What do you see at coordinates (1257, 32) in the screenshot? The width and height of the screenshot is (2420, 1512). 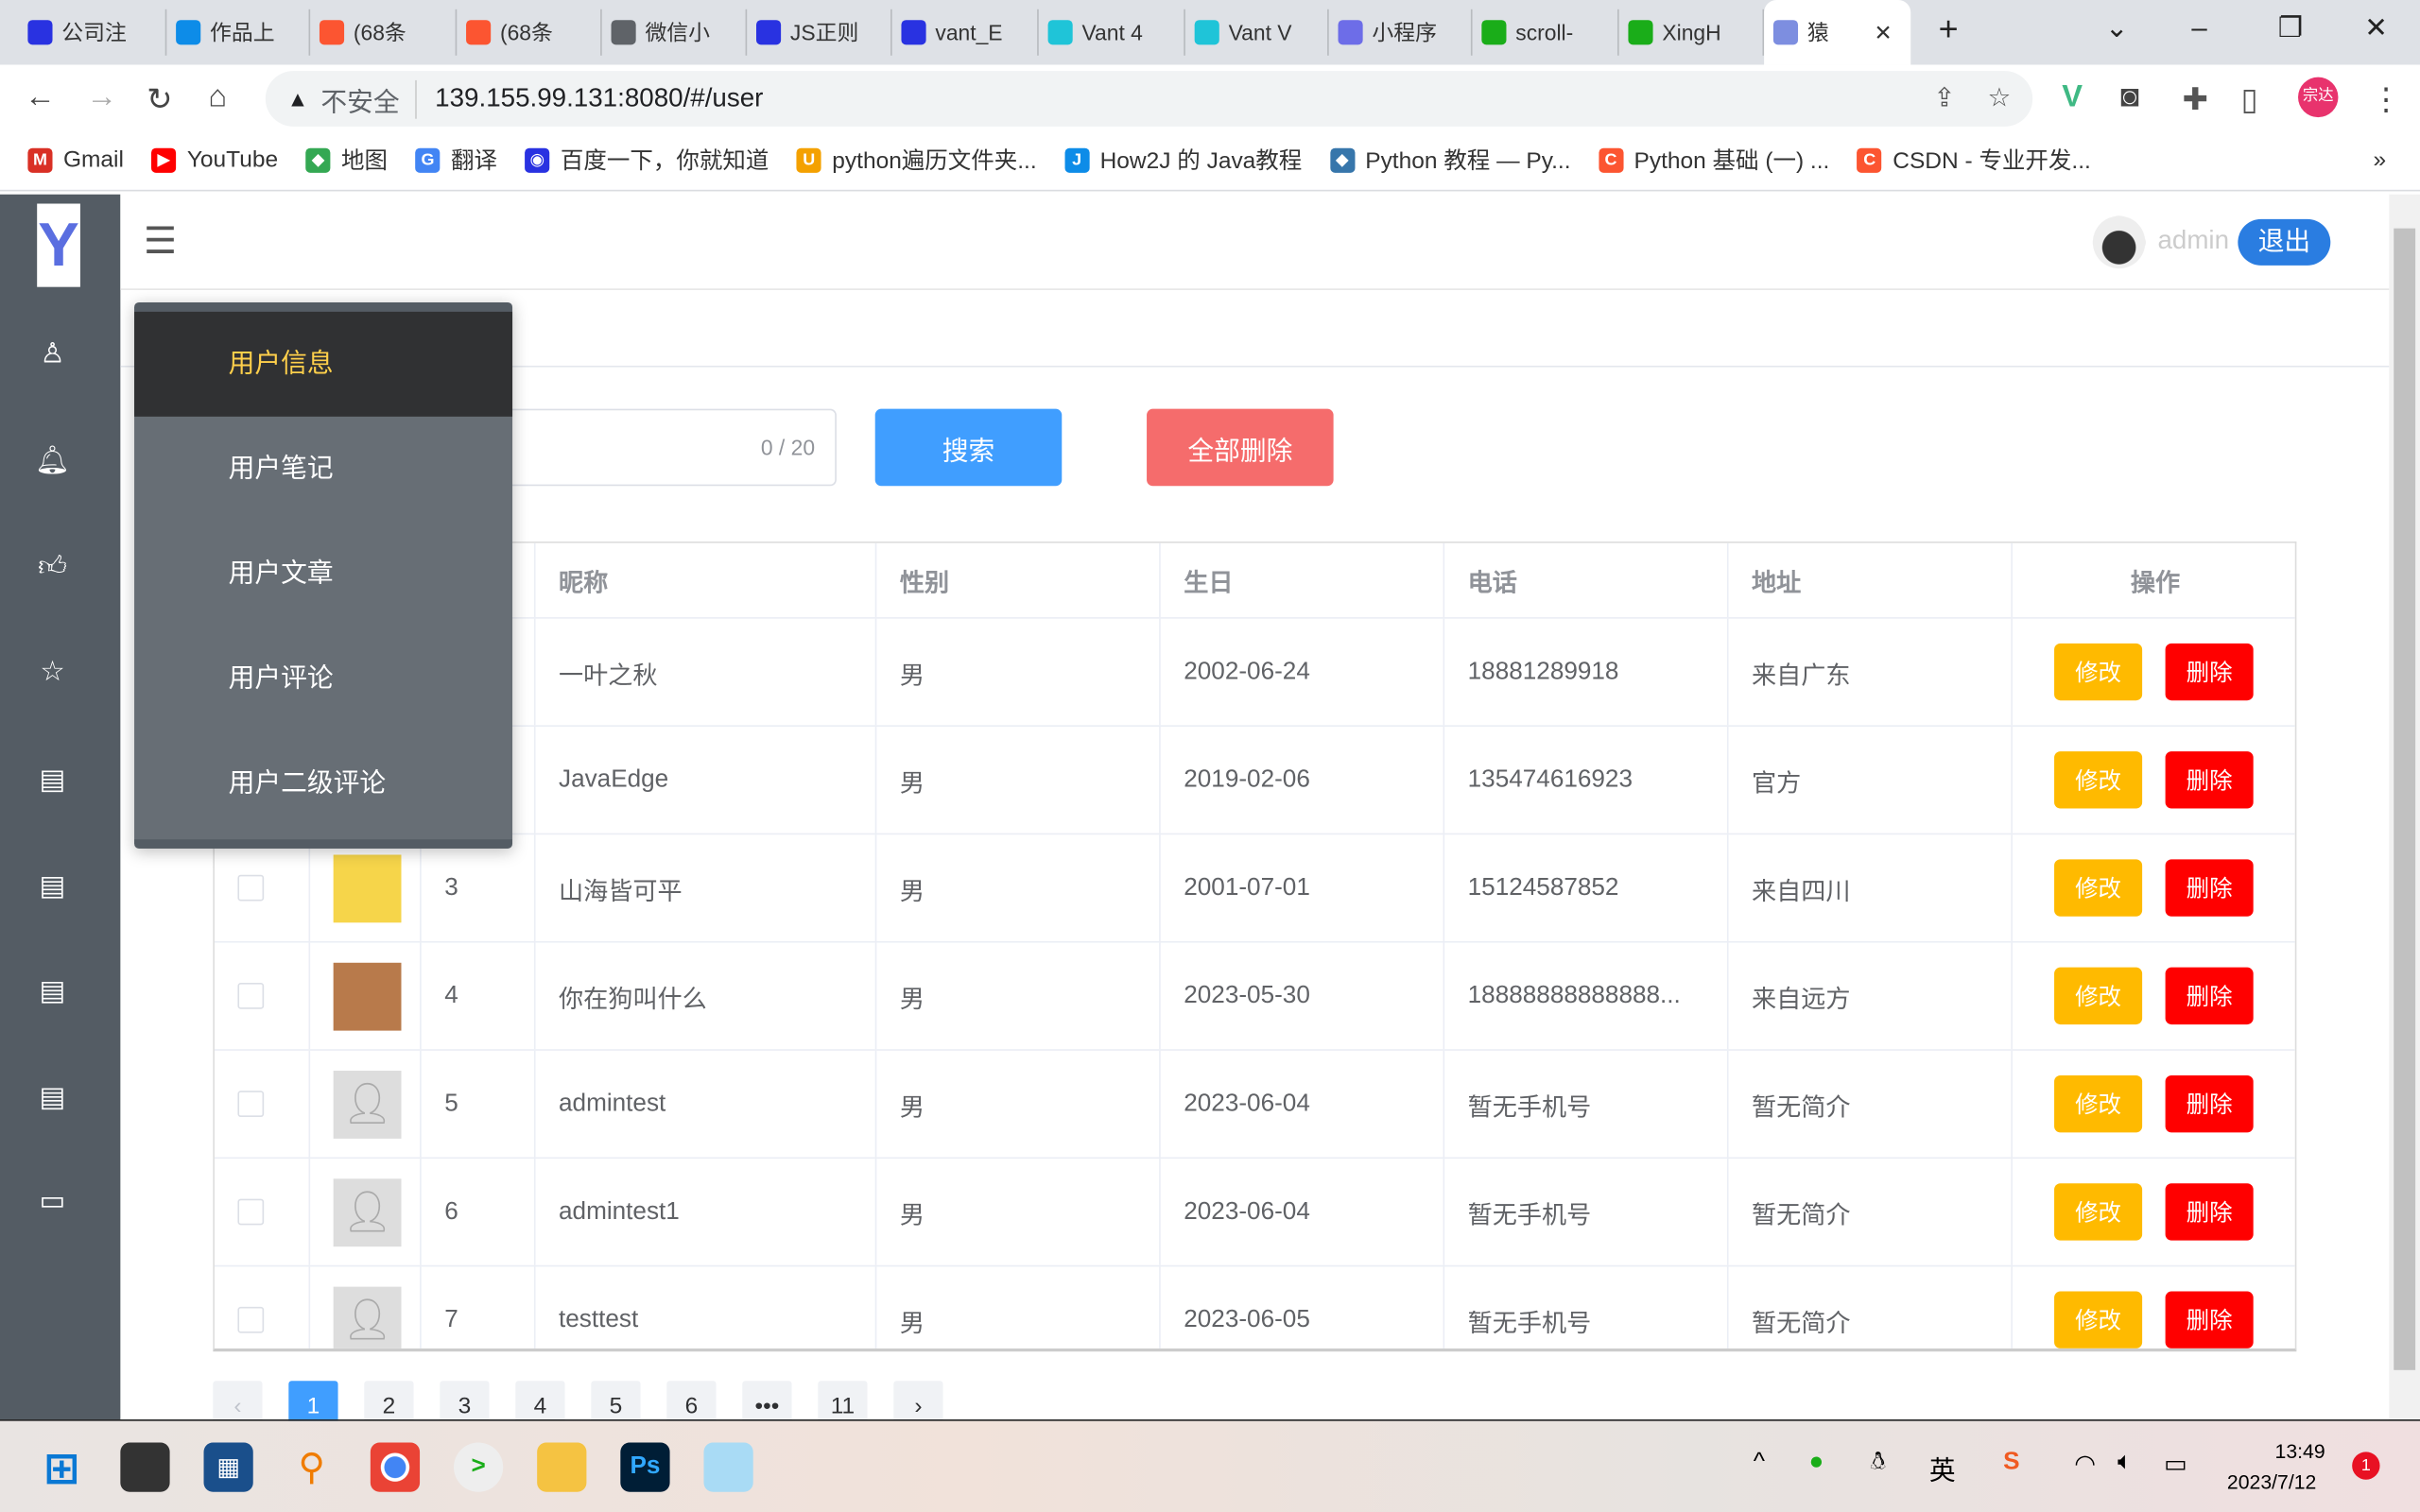 I see `browser-tab: Vant V` at bounding box center [1257, 32].